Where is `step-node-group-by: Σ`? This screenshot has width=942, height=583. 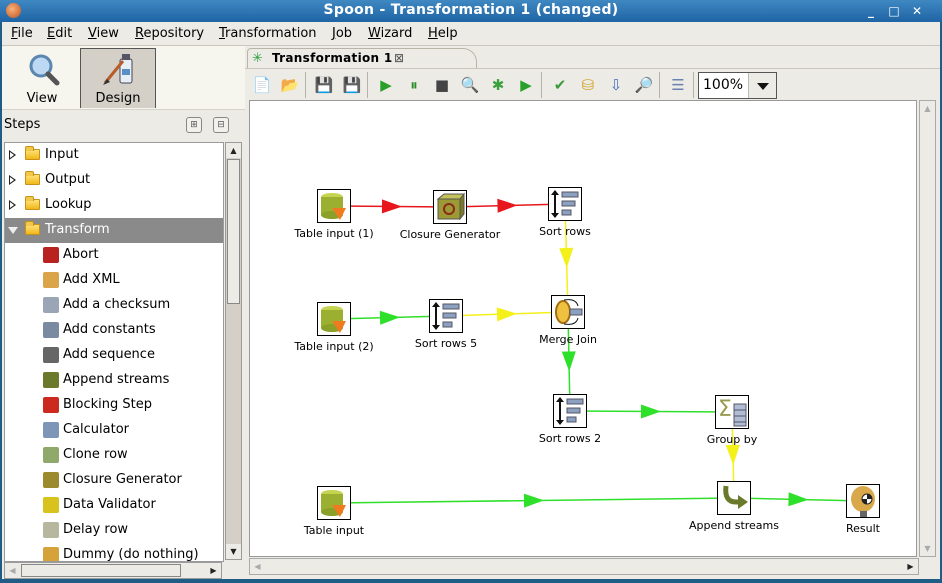 step-node-group-by: Σ is located at coordinates (732, 412).